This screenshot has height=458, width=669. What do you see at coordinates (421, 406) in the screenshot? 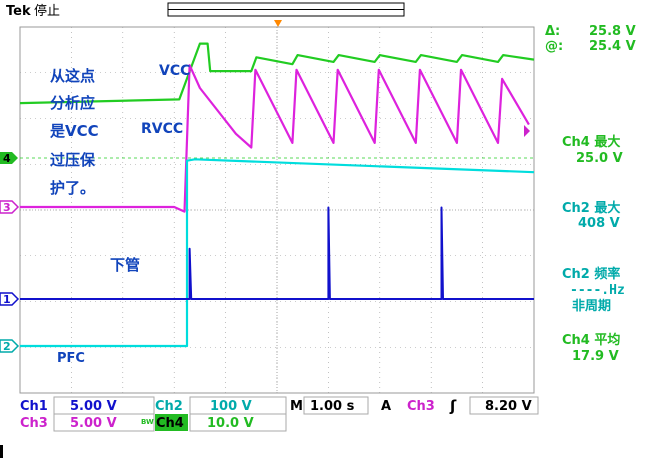
I see `trigger-source: Ch3` at bounding box center [421, 406].